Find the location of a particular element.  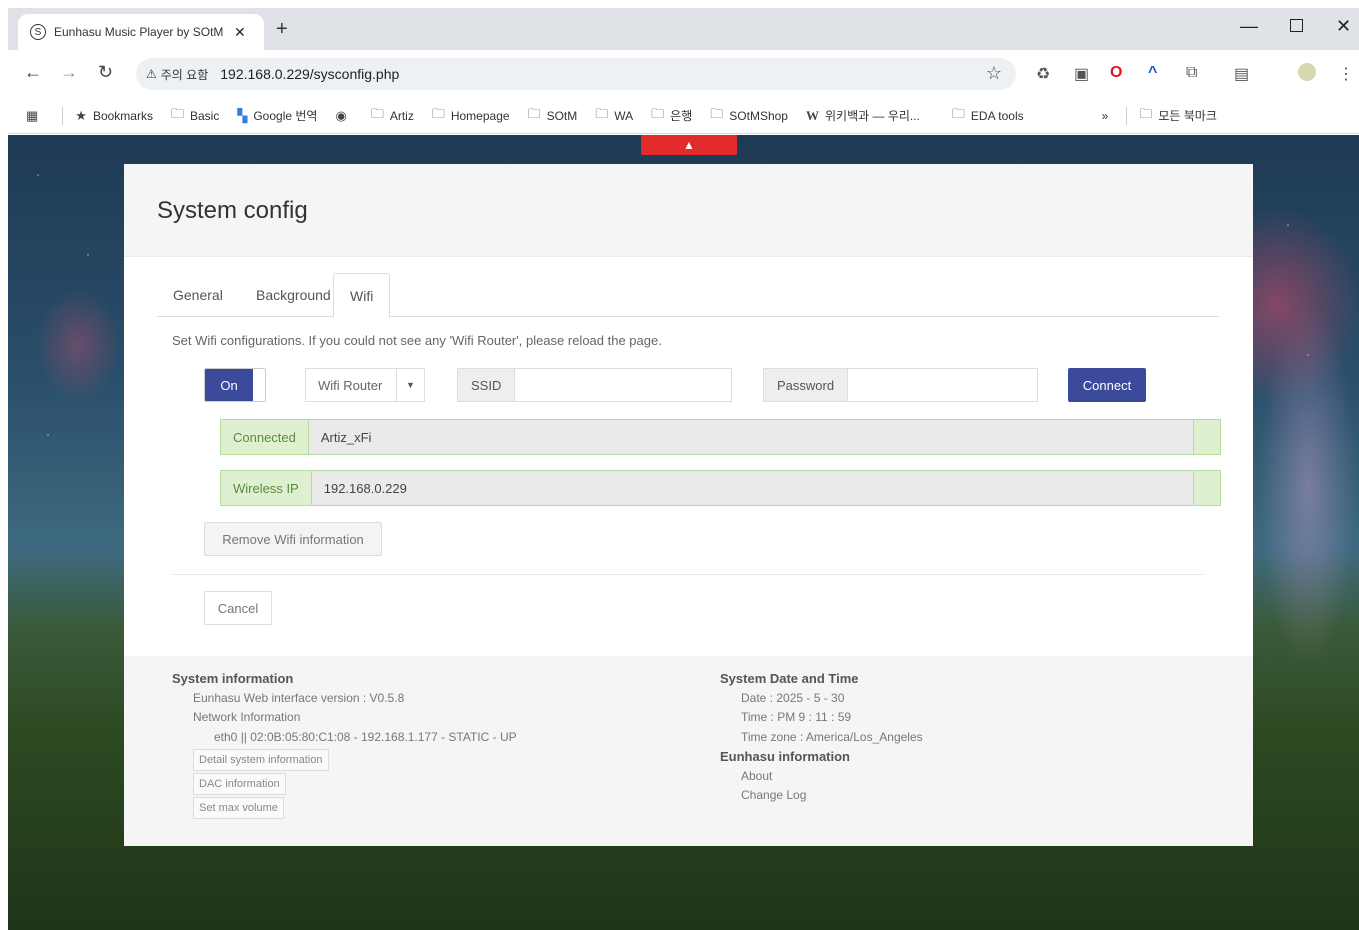

toggle-on-label: On is located at coordinates (229, 385).